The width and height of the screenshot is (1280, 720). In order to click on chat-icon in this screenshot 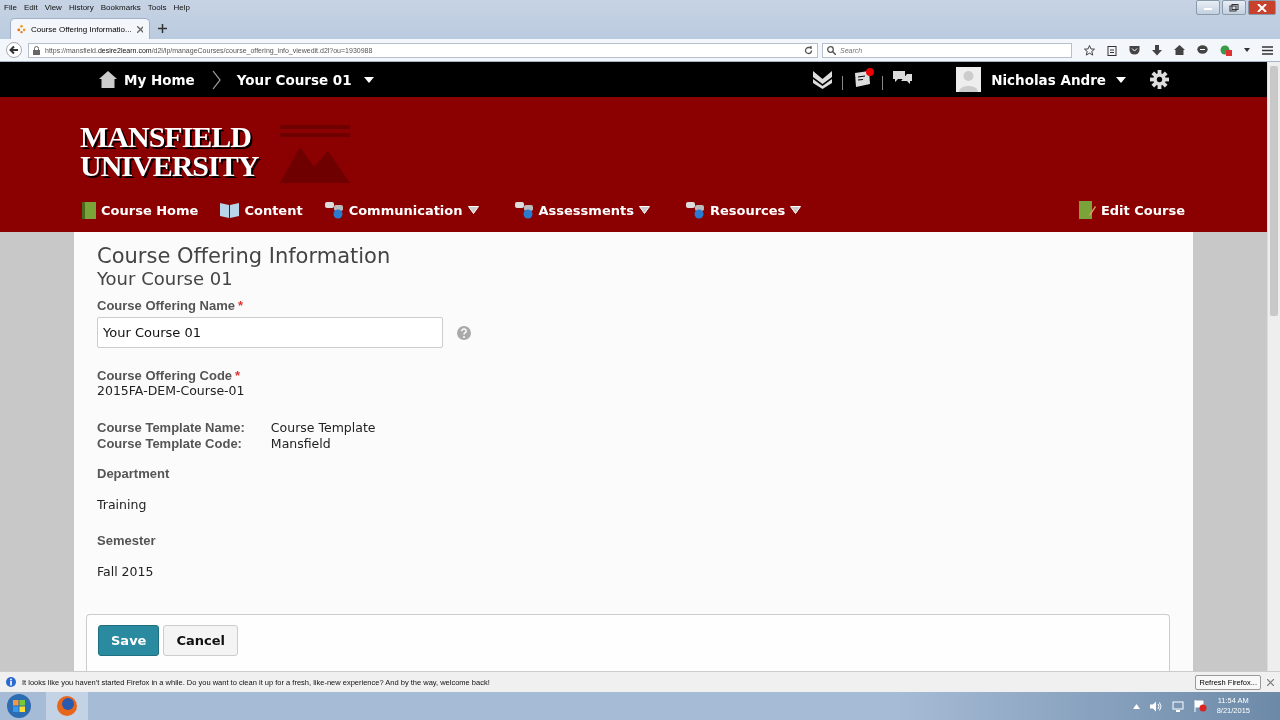, I will do `click(1202, 50)`.